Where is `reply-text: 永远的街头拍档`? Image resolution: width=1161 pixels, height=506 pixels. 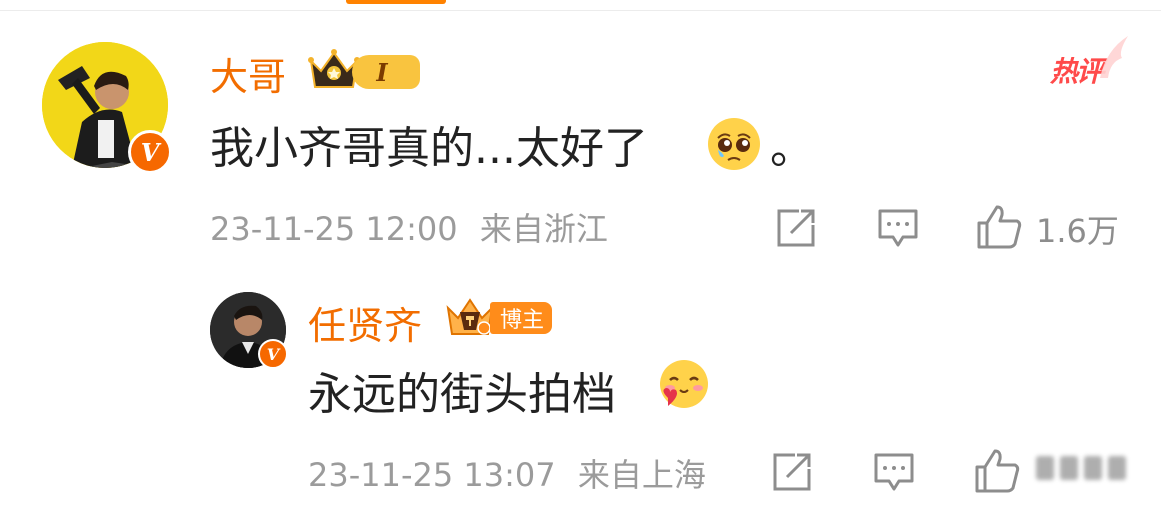
reply-text: 永远的街头拍档 is located at coordinates (462, 394).